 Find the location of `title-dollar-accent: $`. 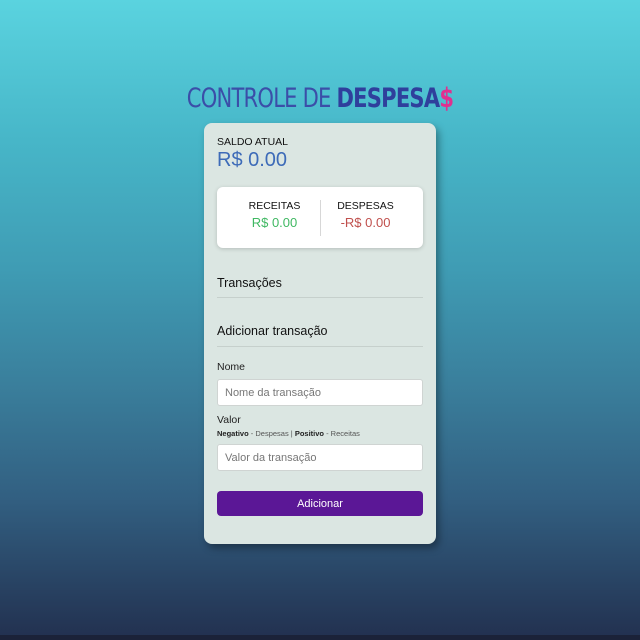

title-dollar-accent: $ is located at coordinates (446, 98).